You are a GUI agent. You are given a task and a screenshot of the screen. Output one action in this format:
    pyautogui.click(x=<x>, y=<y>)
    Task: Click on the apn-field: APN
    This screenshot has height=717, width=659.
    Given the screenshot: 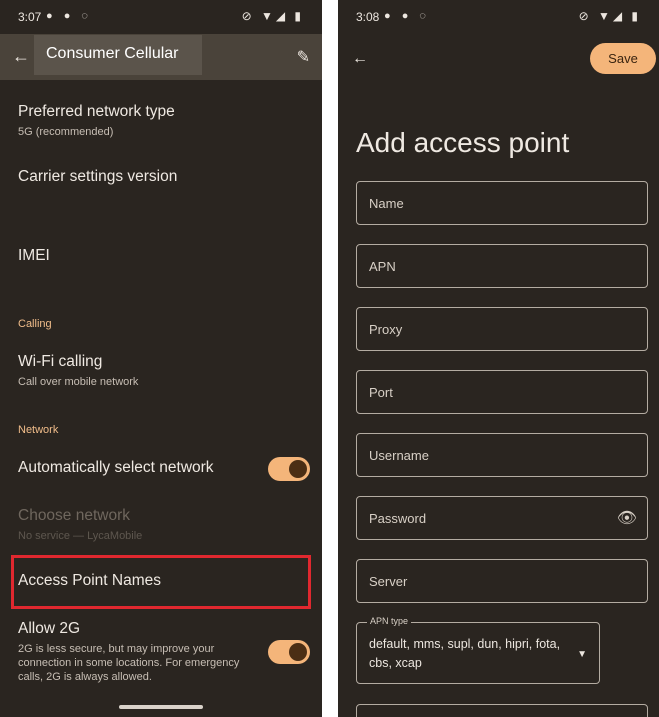 What is the action you would take?
    pyautogui.click(x=502, y=266)
    